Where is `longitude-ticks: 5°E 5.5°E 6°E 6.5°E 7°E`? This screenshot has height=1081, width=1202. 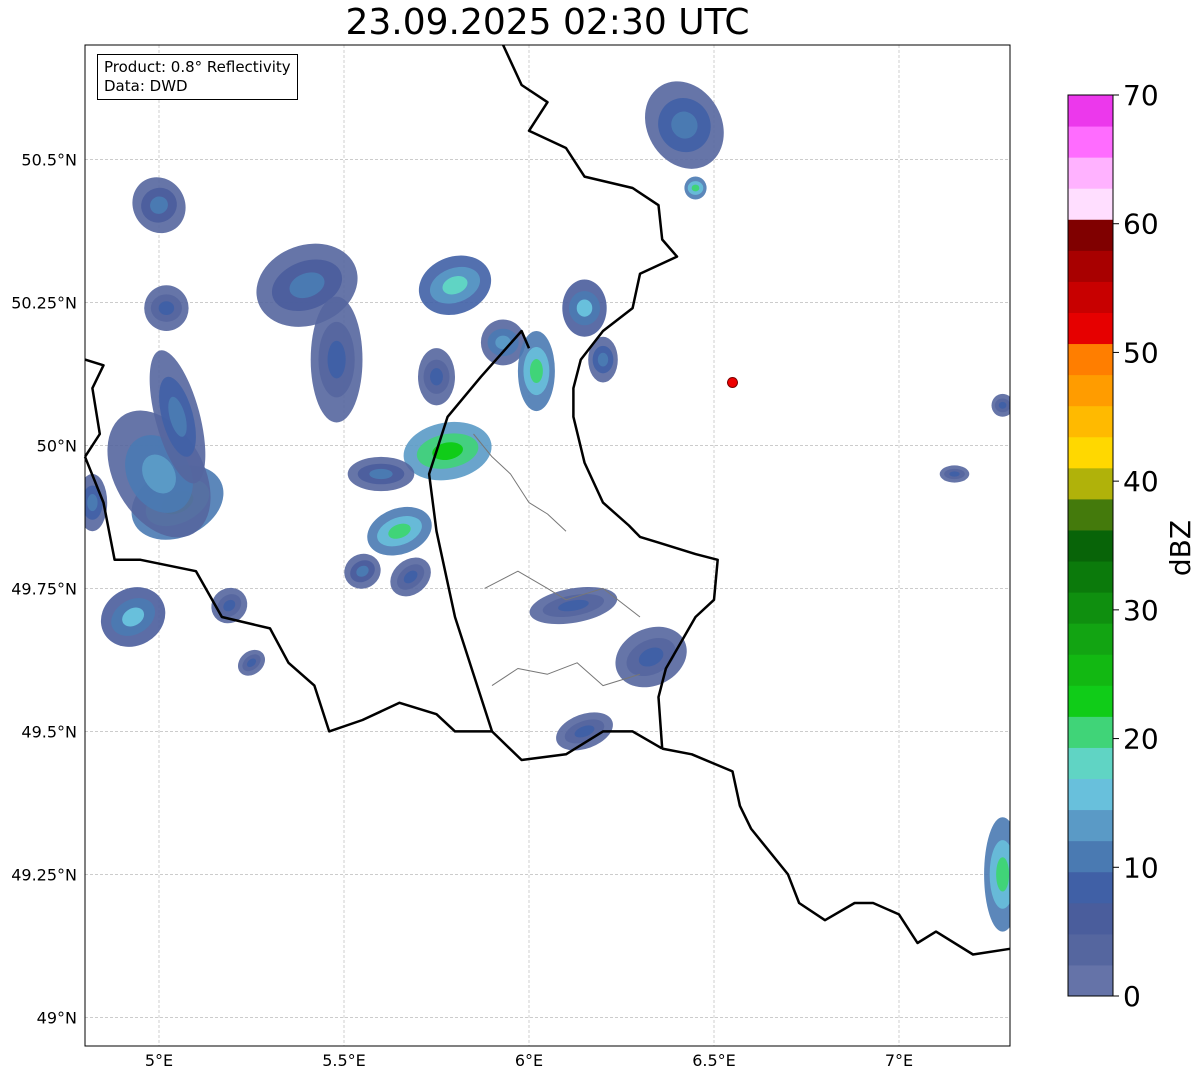
longitude-ticks: 5°E 5.5°E 6°E 6.5°E 7°E is located at coordinates (529, 1060).